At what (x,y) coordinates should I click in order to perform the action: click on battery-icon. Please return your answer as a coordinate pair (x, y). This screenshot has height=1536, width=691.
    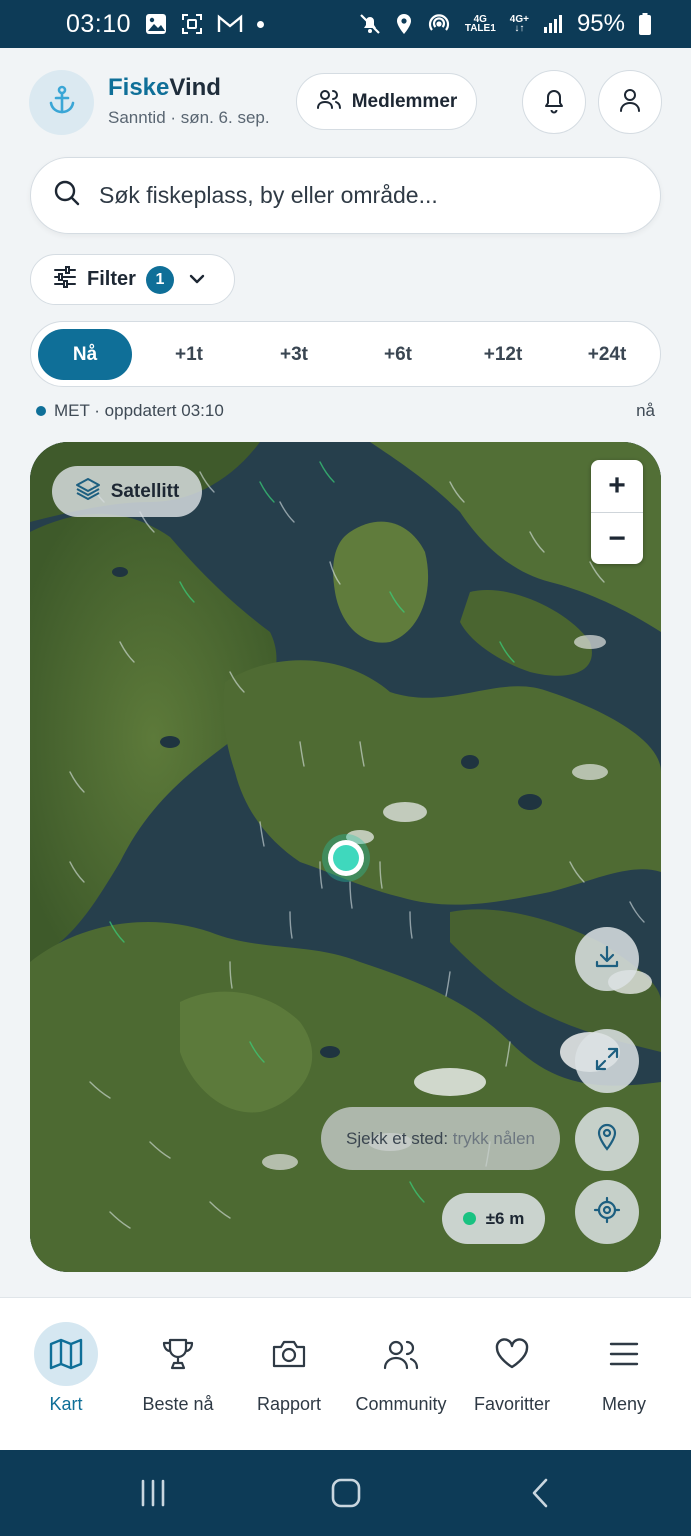
    Looking at the image, I should click on (645, 24).